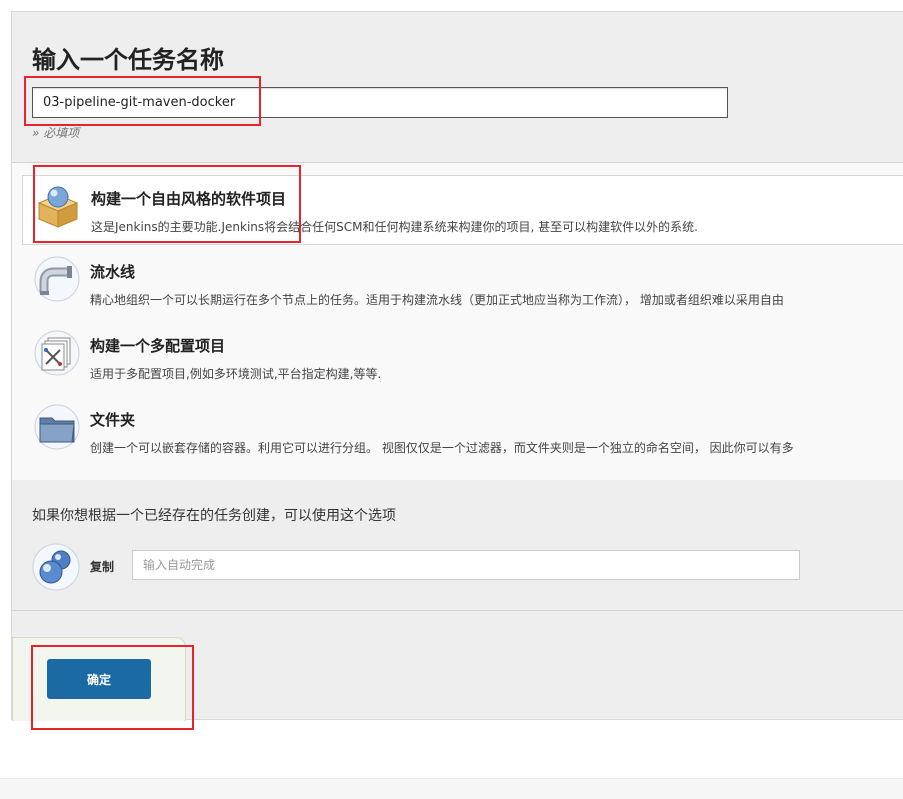 Image resolution: width=903 pixels, height=799 pixels. I want to click on item-type-description: 适用于多配置项目,例如多环境测试,平台指定构建,等等., so click(236, 374).